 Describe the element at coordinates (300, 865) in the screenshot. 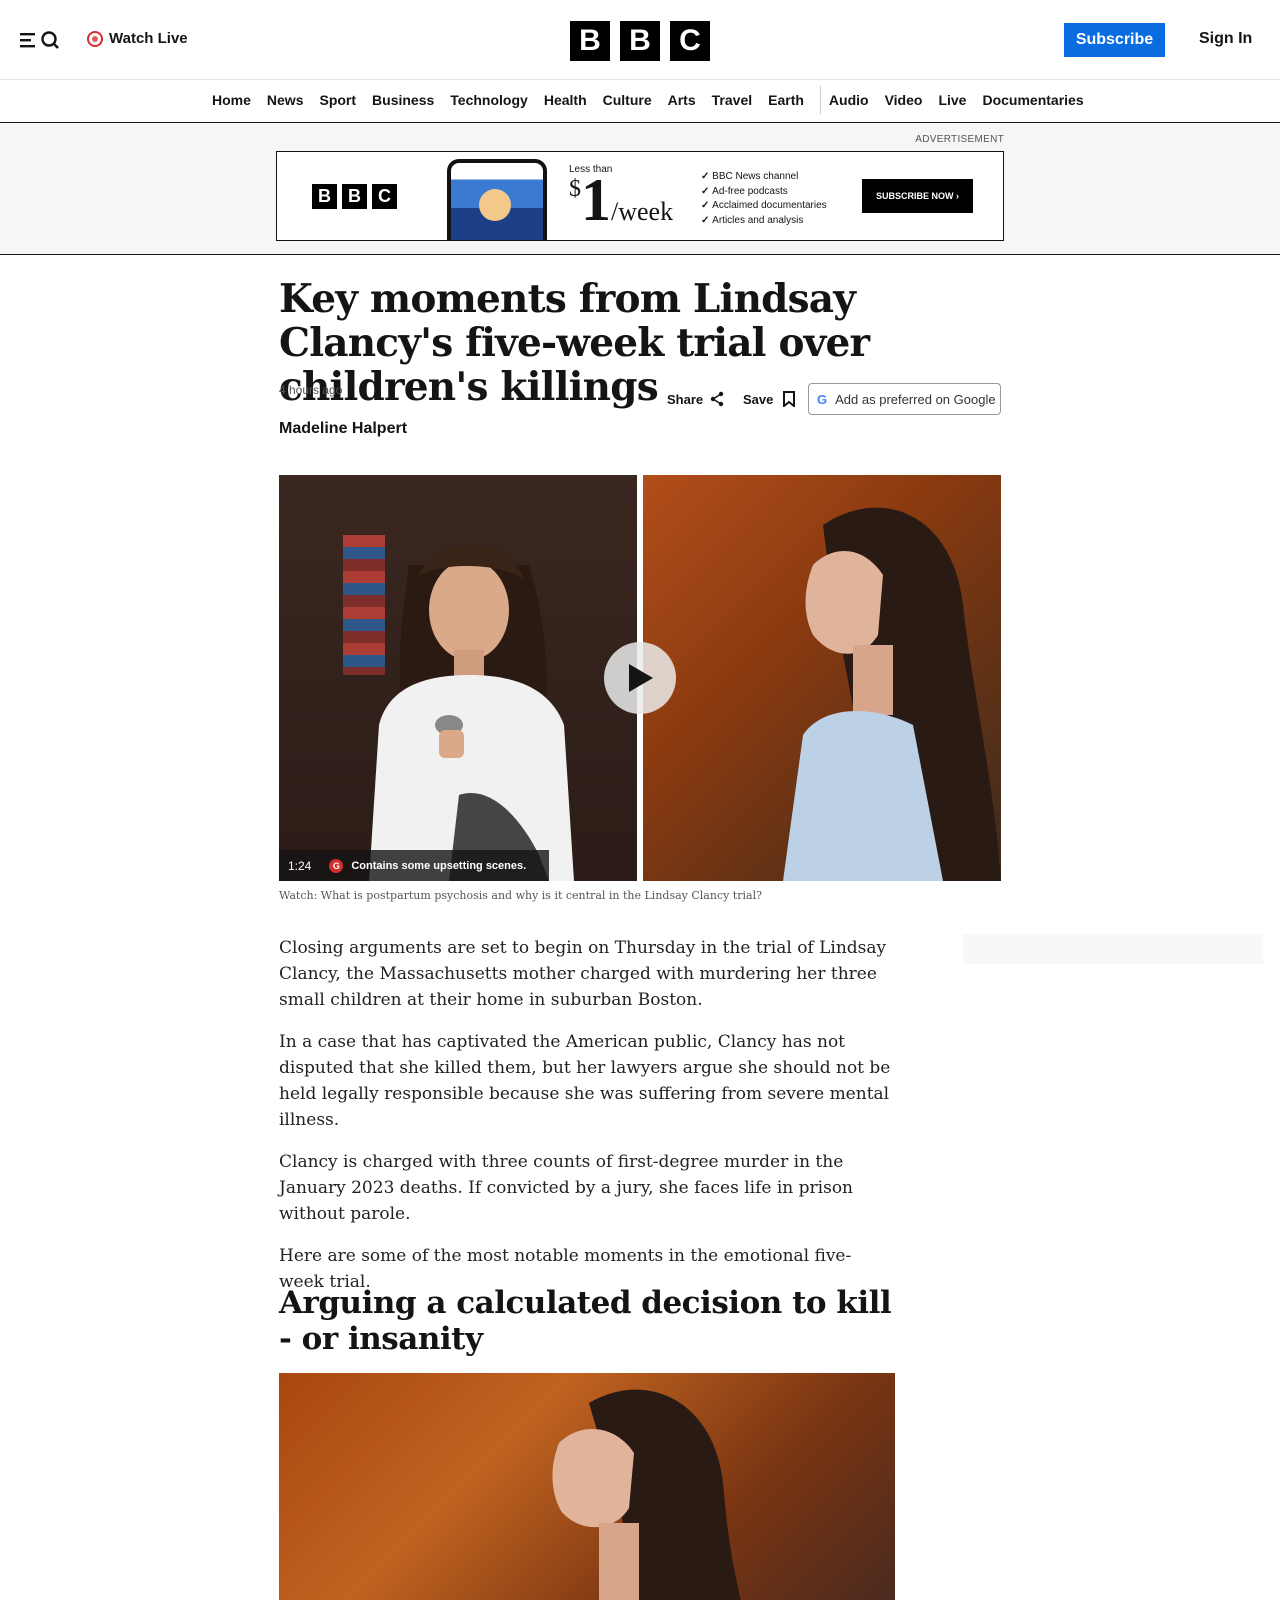

I see `video-duration: 1:24` at that location.